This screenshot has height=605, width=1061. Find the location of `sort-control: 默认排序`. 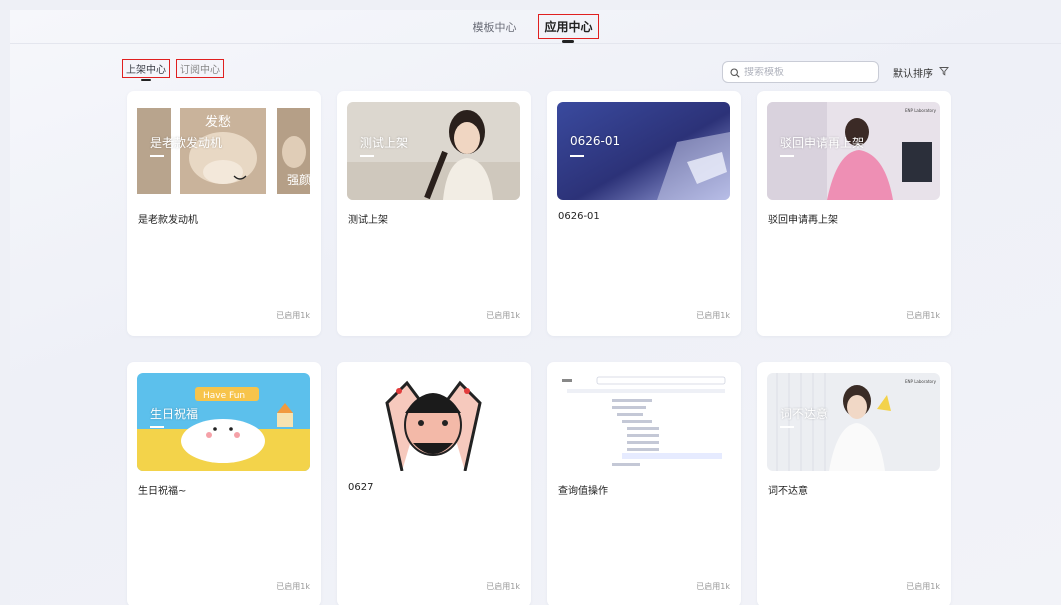

sort-control: 默认排序 is located at coordinates (921, 72).